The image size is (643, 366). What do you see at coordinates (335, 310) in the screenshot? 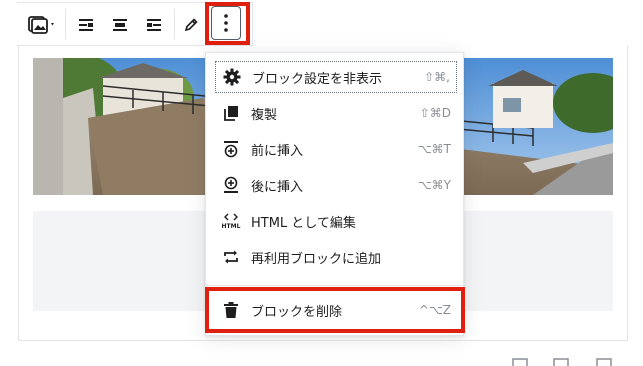
I see `highlight-remove-block` at bounding box center [335, 310].